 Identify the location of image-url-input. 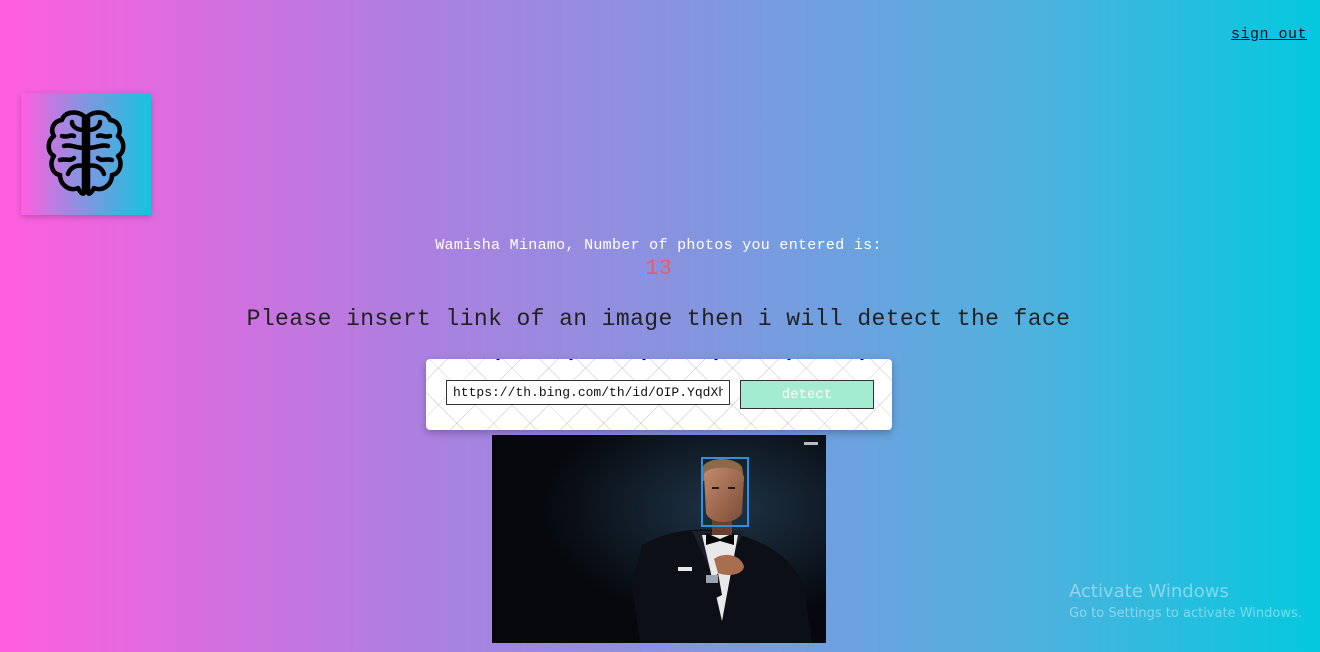
(588, 392).